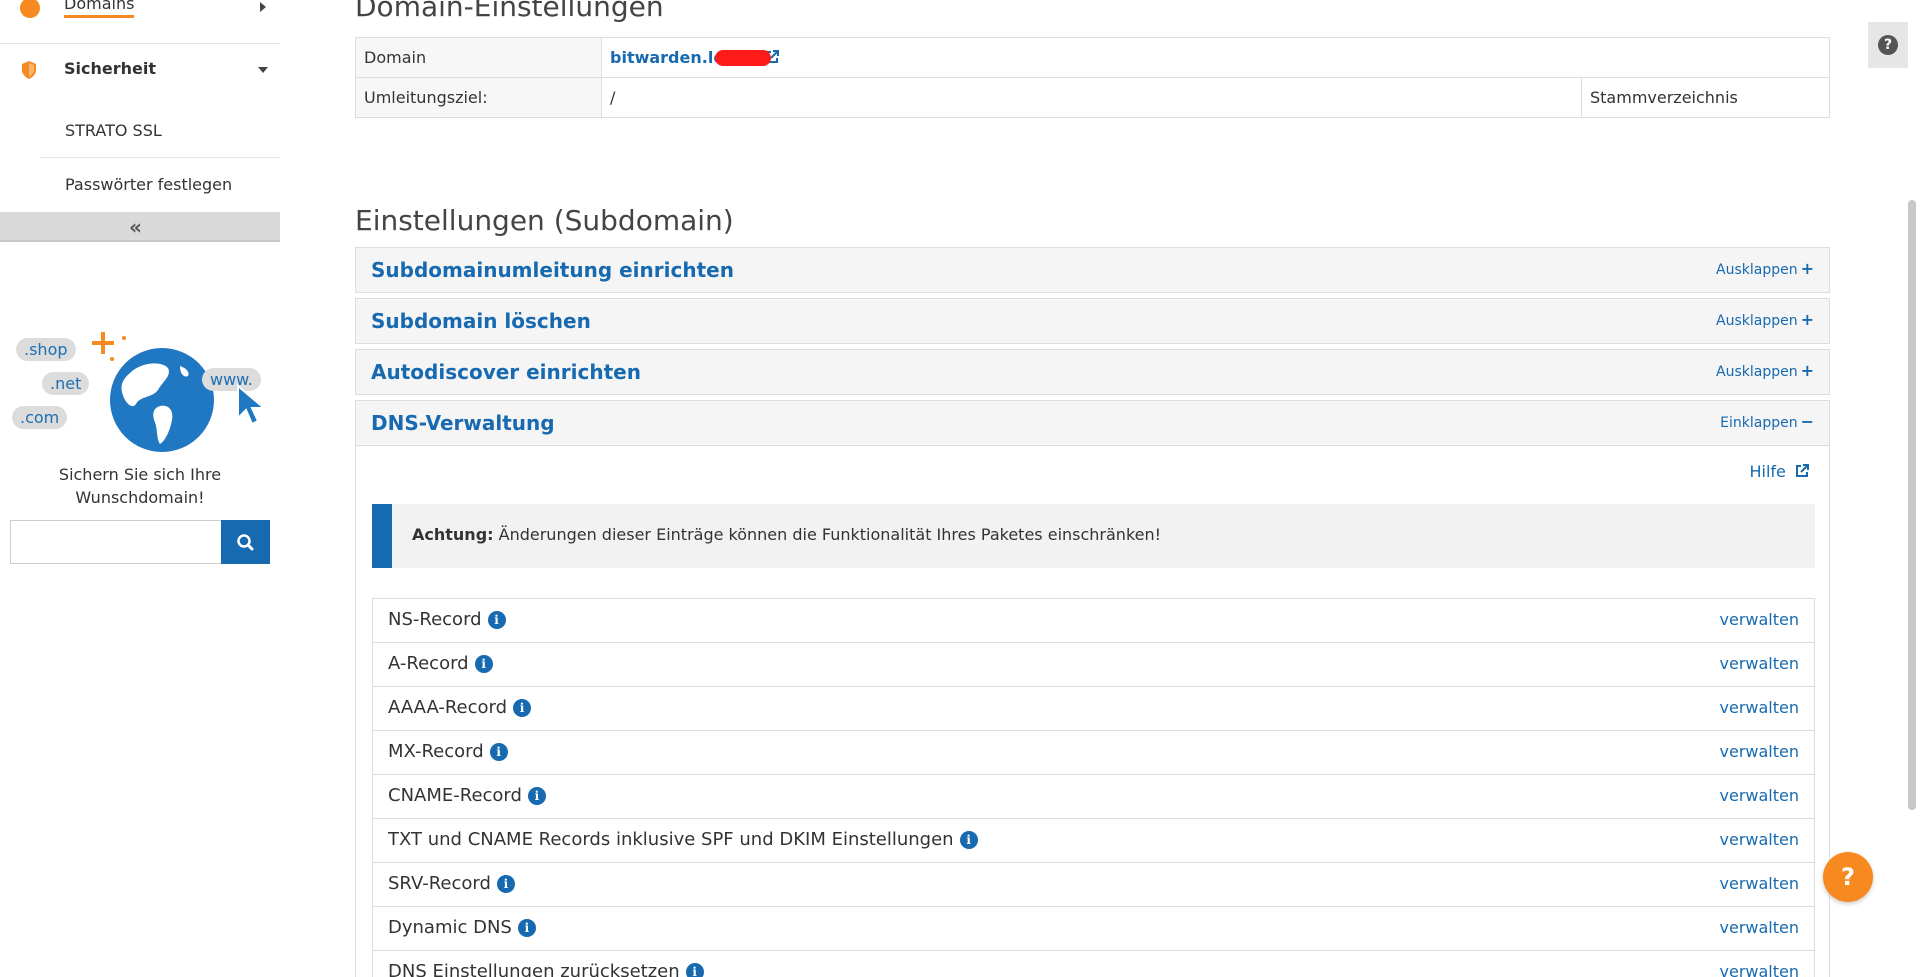 The height and width of the screenshot is (977, 1921). Describe the element at coordinates (113, 130) in the screenshot. I see `sidebar-subitem-label: STRATO SSL` at that location.